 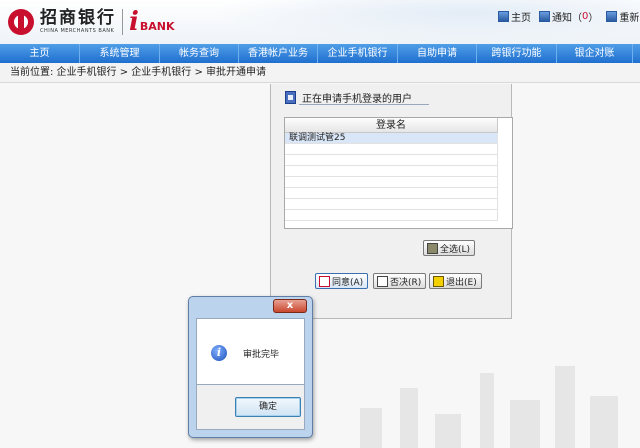 I want to click on top-links: 主页 通知 （ 0 ） 重新, so click(x=569, y=16).